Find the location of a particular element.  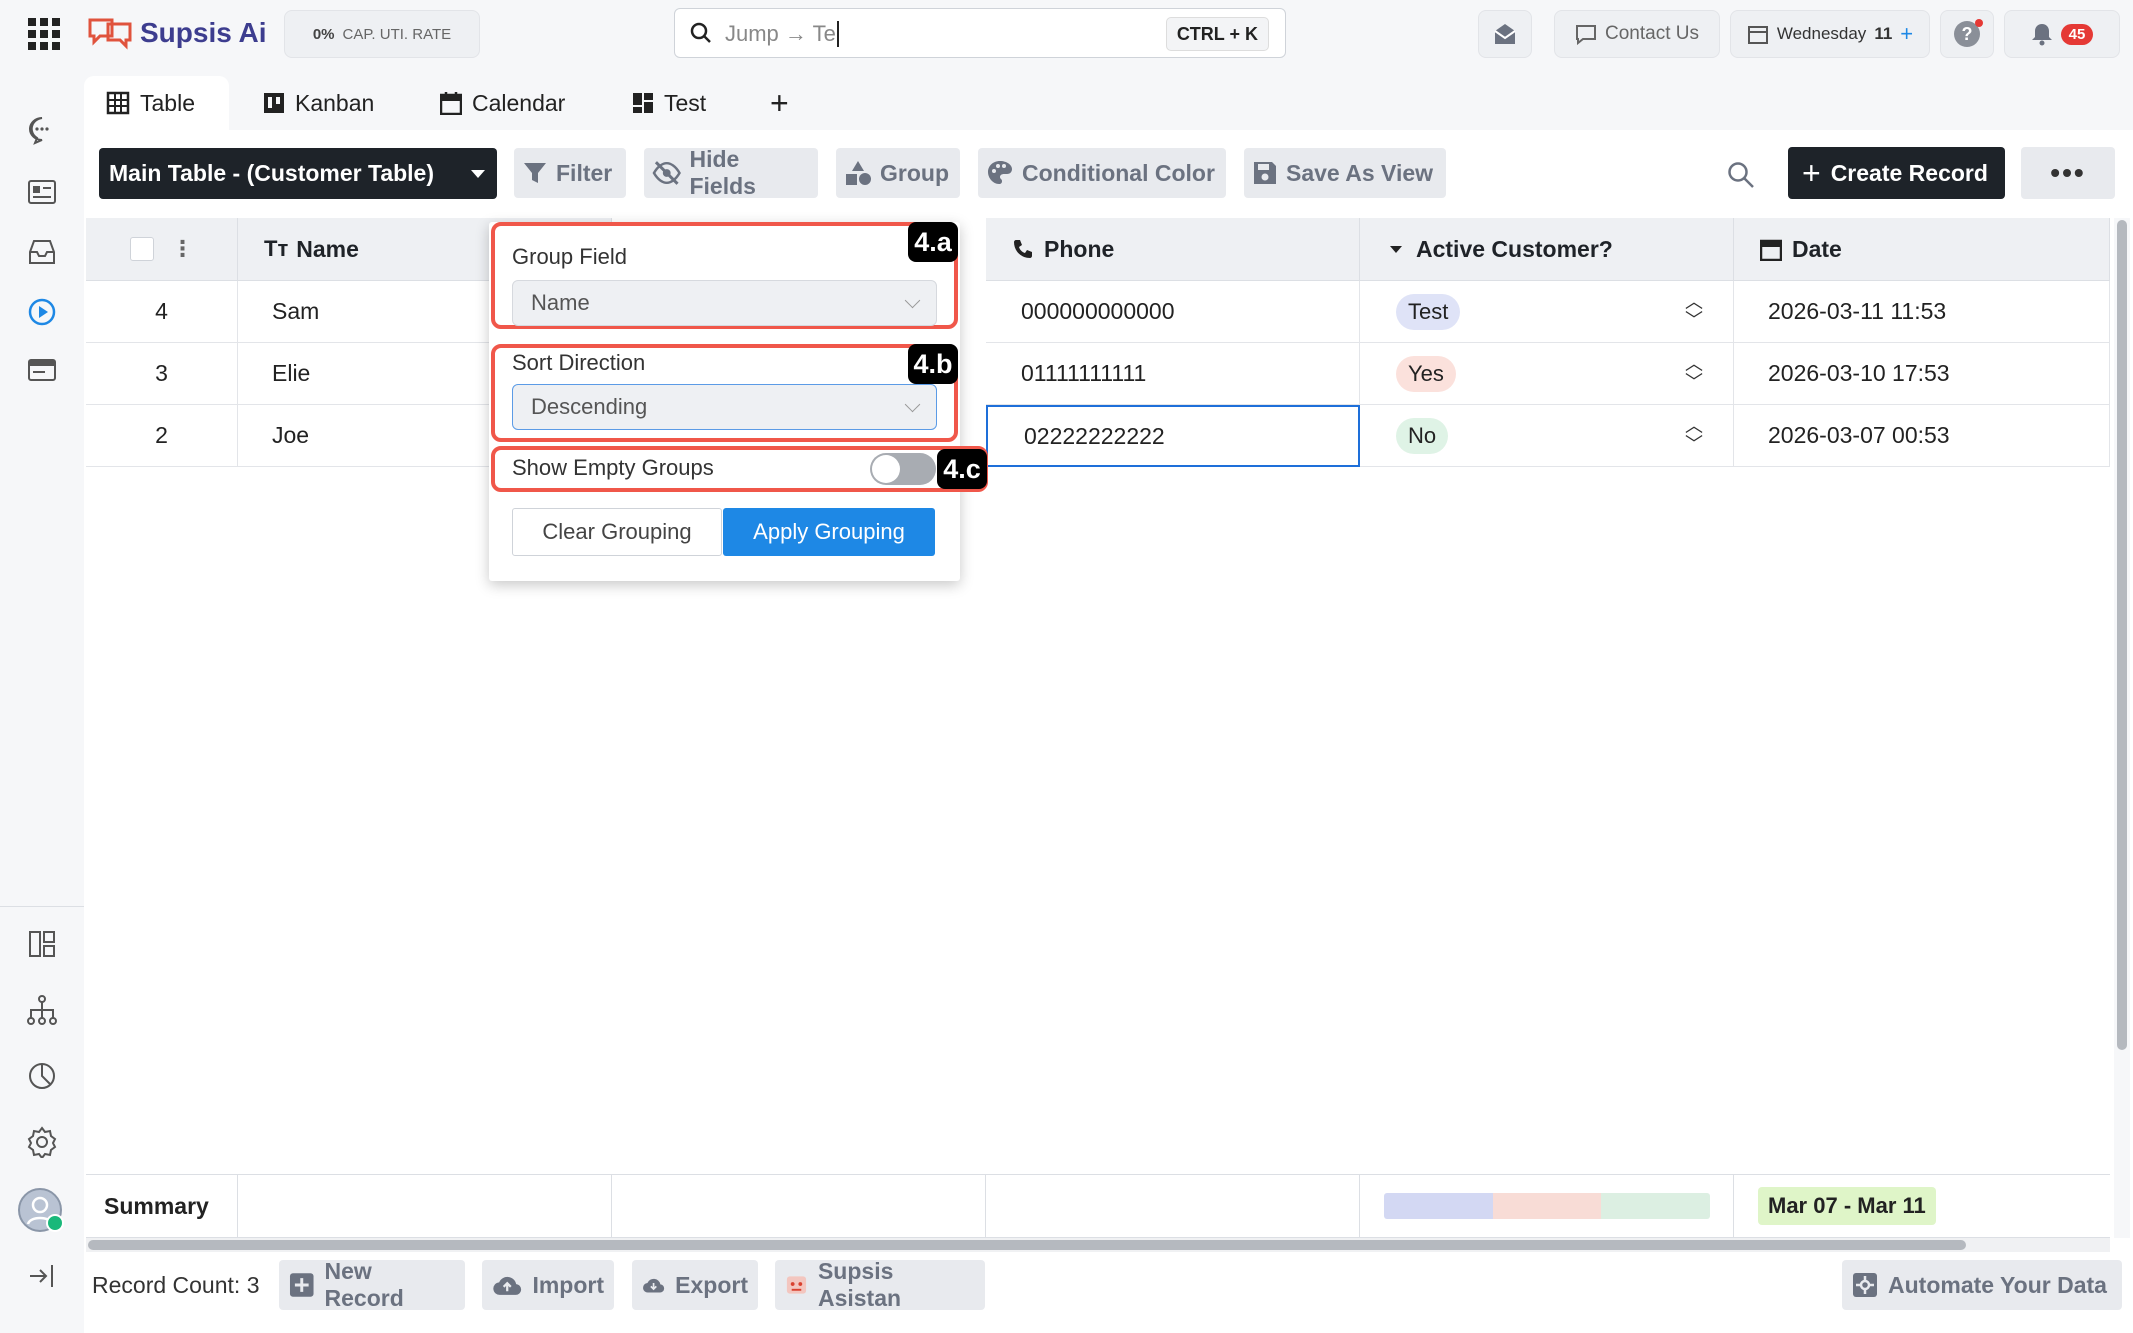

apps-grid-icon is located at coordinates (44, 34).